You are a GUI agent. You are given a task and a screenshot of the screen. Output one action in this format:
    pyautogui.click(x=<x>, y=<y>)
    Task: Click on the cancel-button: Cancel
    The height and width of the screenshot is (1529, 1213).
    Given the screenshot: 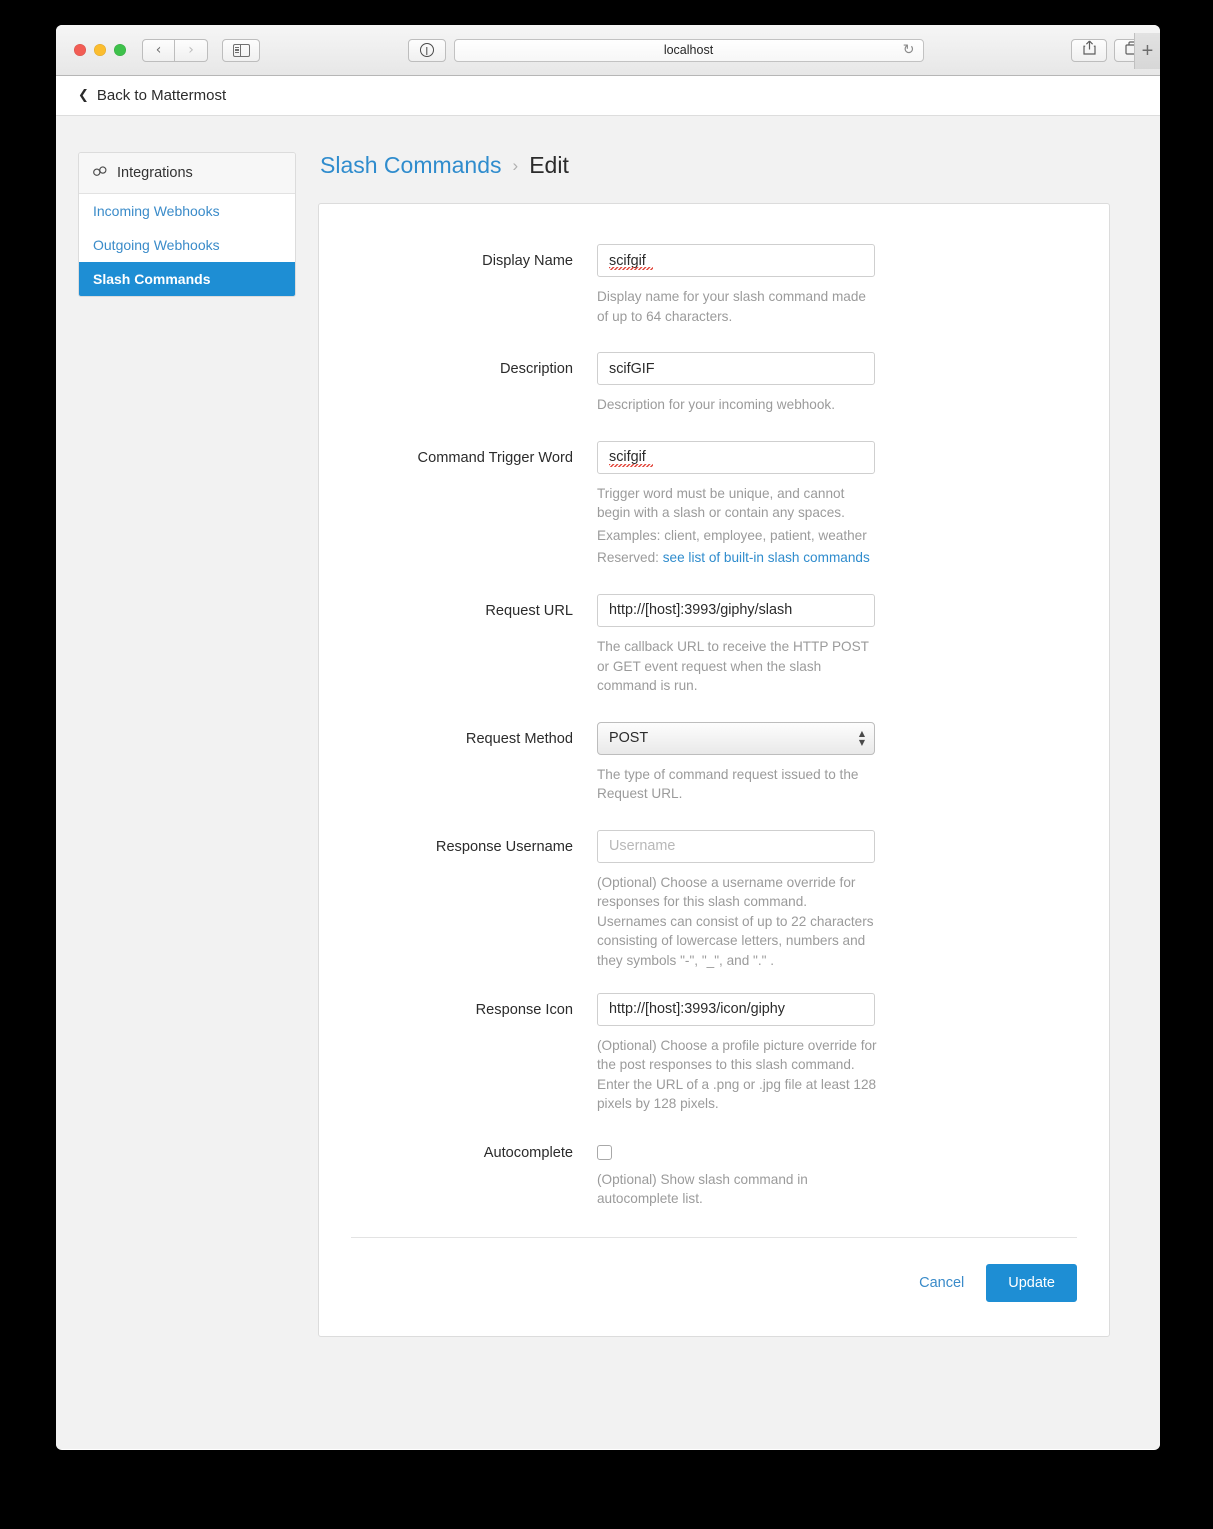 What is the action you would take?
    pyautogui.click(x=941, y=1283)
    